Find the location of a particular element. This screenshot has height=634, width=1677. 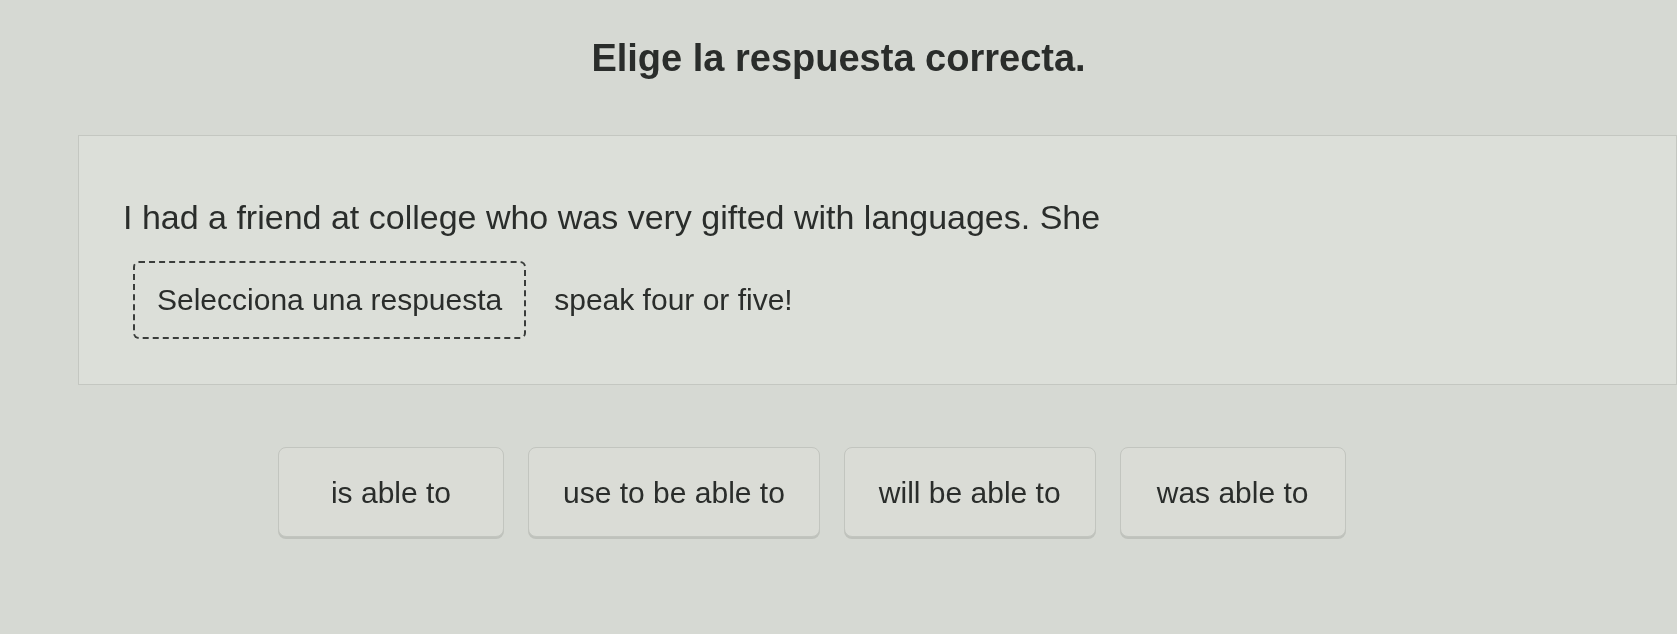

answer-dropdown: Selecciona una respuesta is located at coordinates (330, 299).